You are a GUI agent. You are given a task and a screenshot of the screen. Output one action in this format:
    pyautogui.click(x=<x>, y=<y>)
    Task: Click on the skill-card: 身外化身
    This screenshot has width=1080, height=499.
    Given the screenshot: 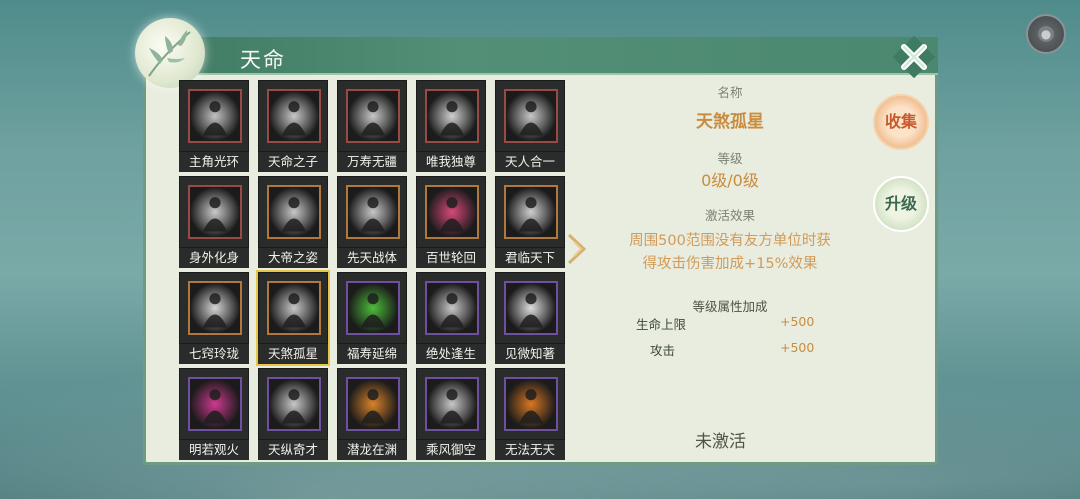 What is the action you would take?
    pyautogui.click(x=214, y=222)
    